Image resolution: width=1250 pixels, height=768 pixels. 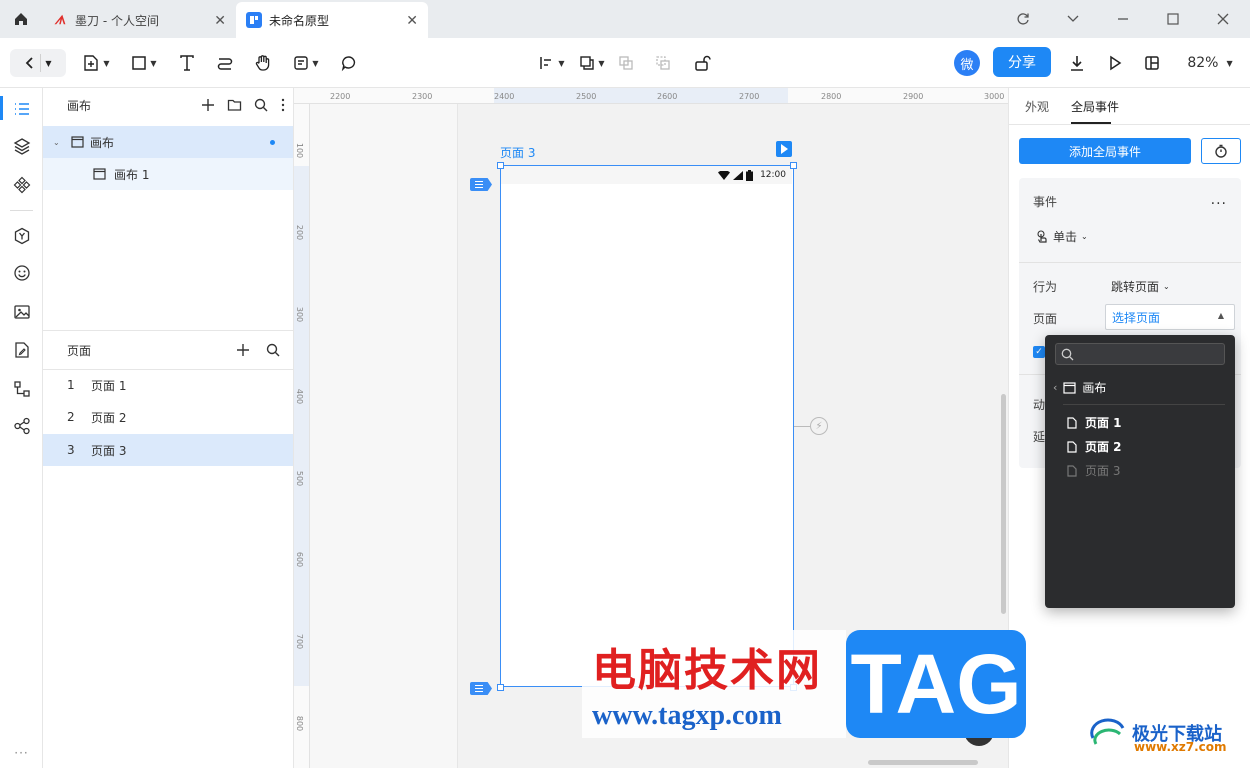 What do you see at coordinates (1094, 388) in the screenshot?
I see `group-label: 画布` at bounding box center [1094, 388].